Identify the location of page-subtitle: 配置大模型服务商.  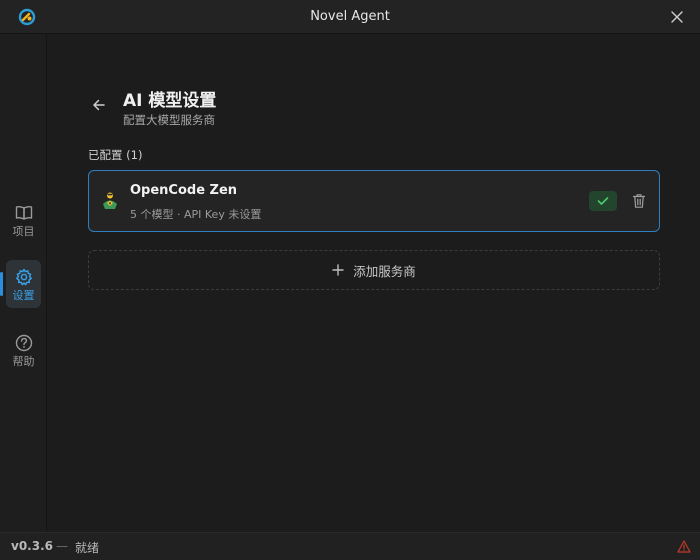
(169, 120).